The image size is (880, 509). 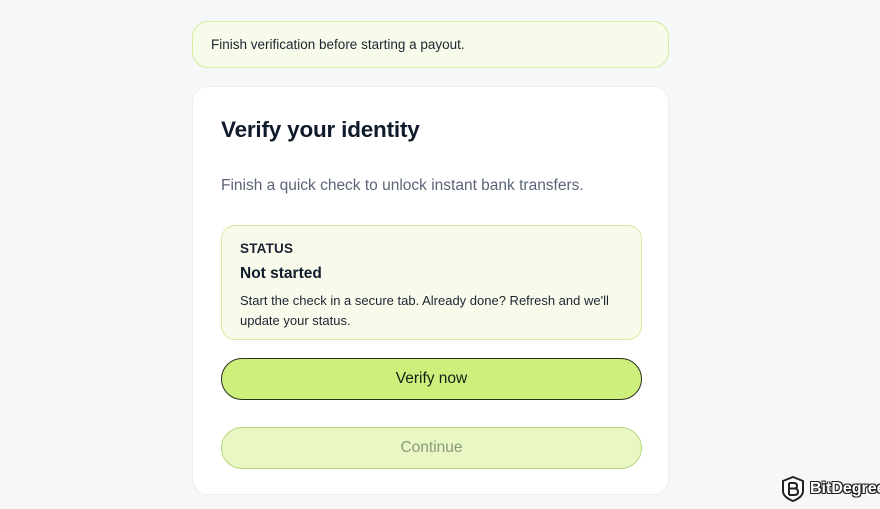 I want to click on bitdegree-logo-icon, so click(x=793, y=489).